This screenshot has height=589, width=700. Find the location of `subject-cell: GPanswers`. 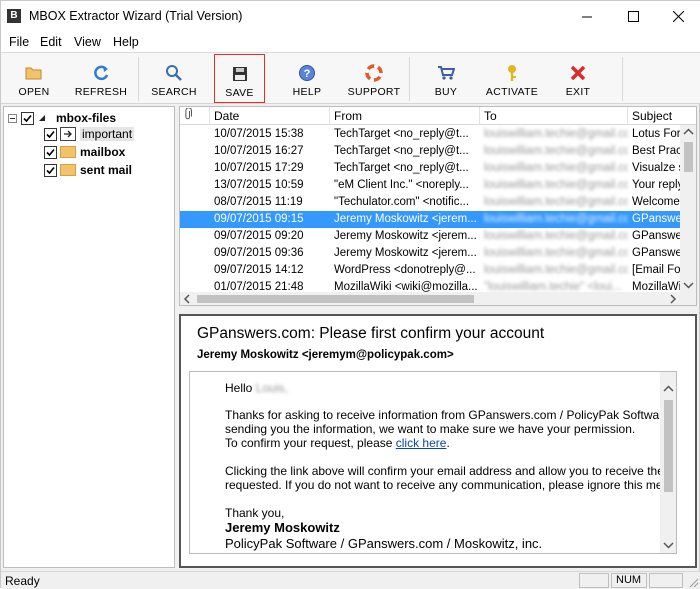

subject-cell: GPanswers is located at coordinates (656, 219).